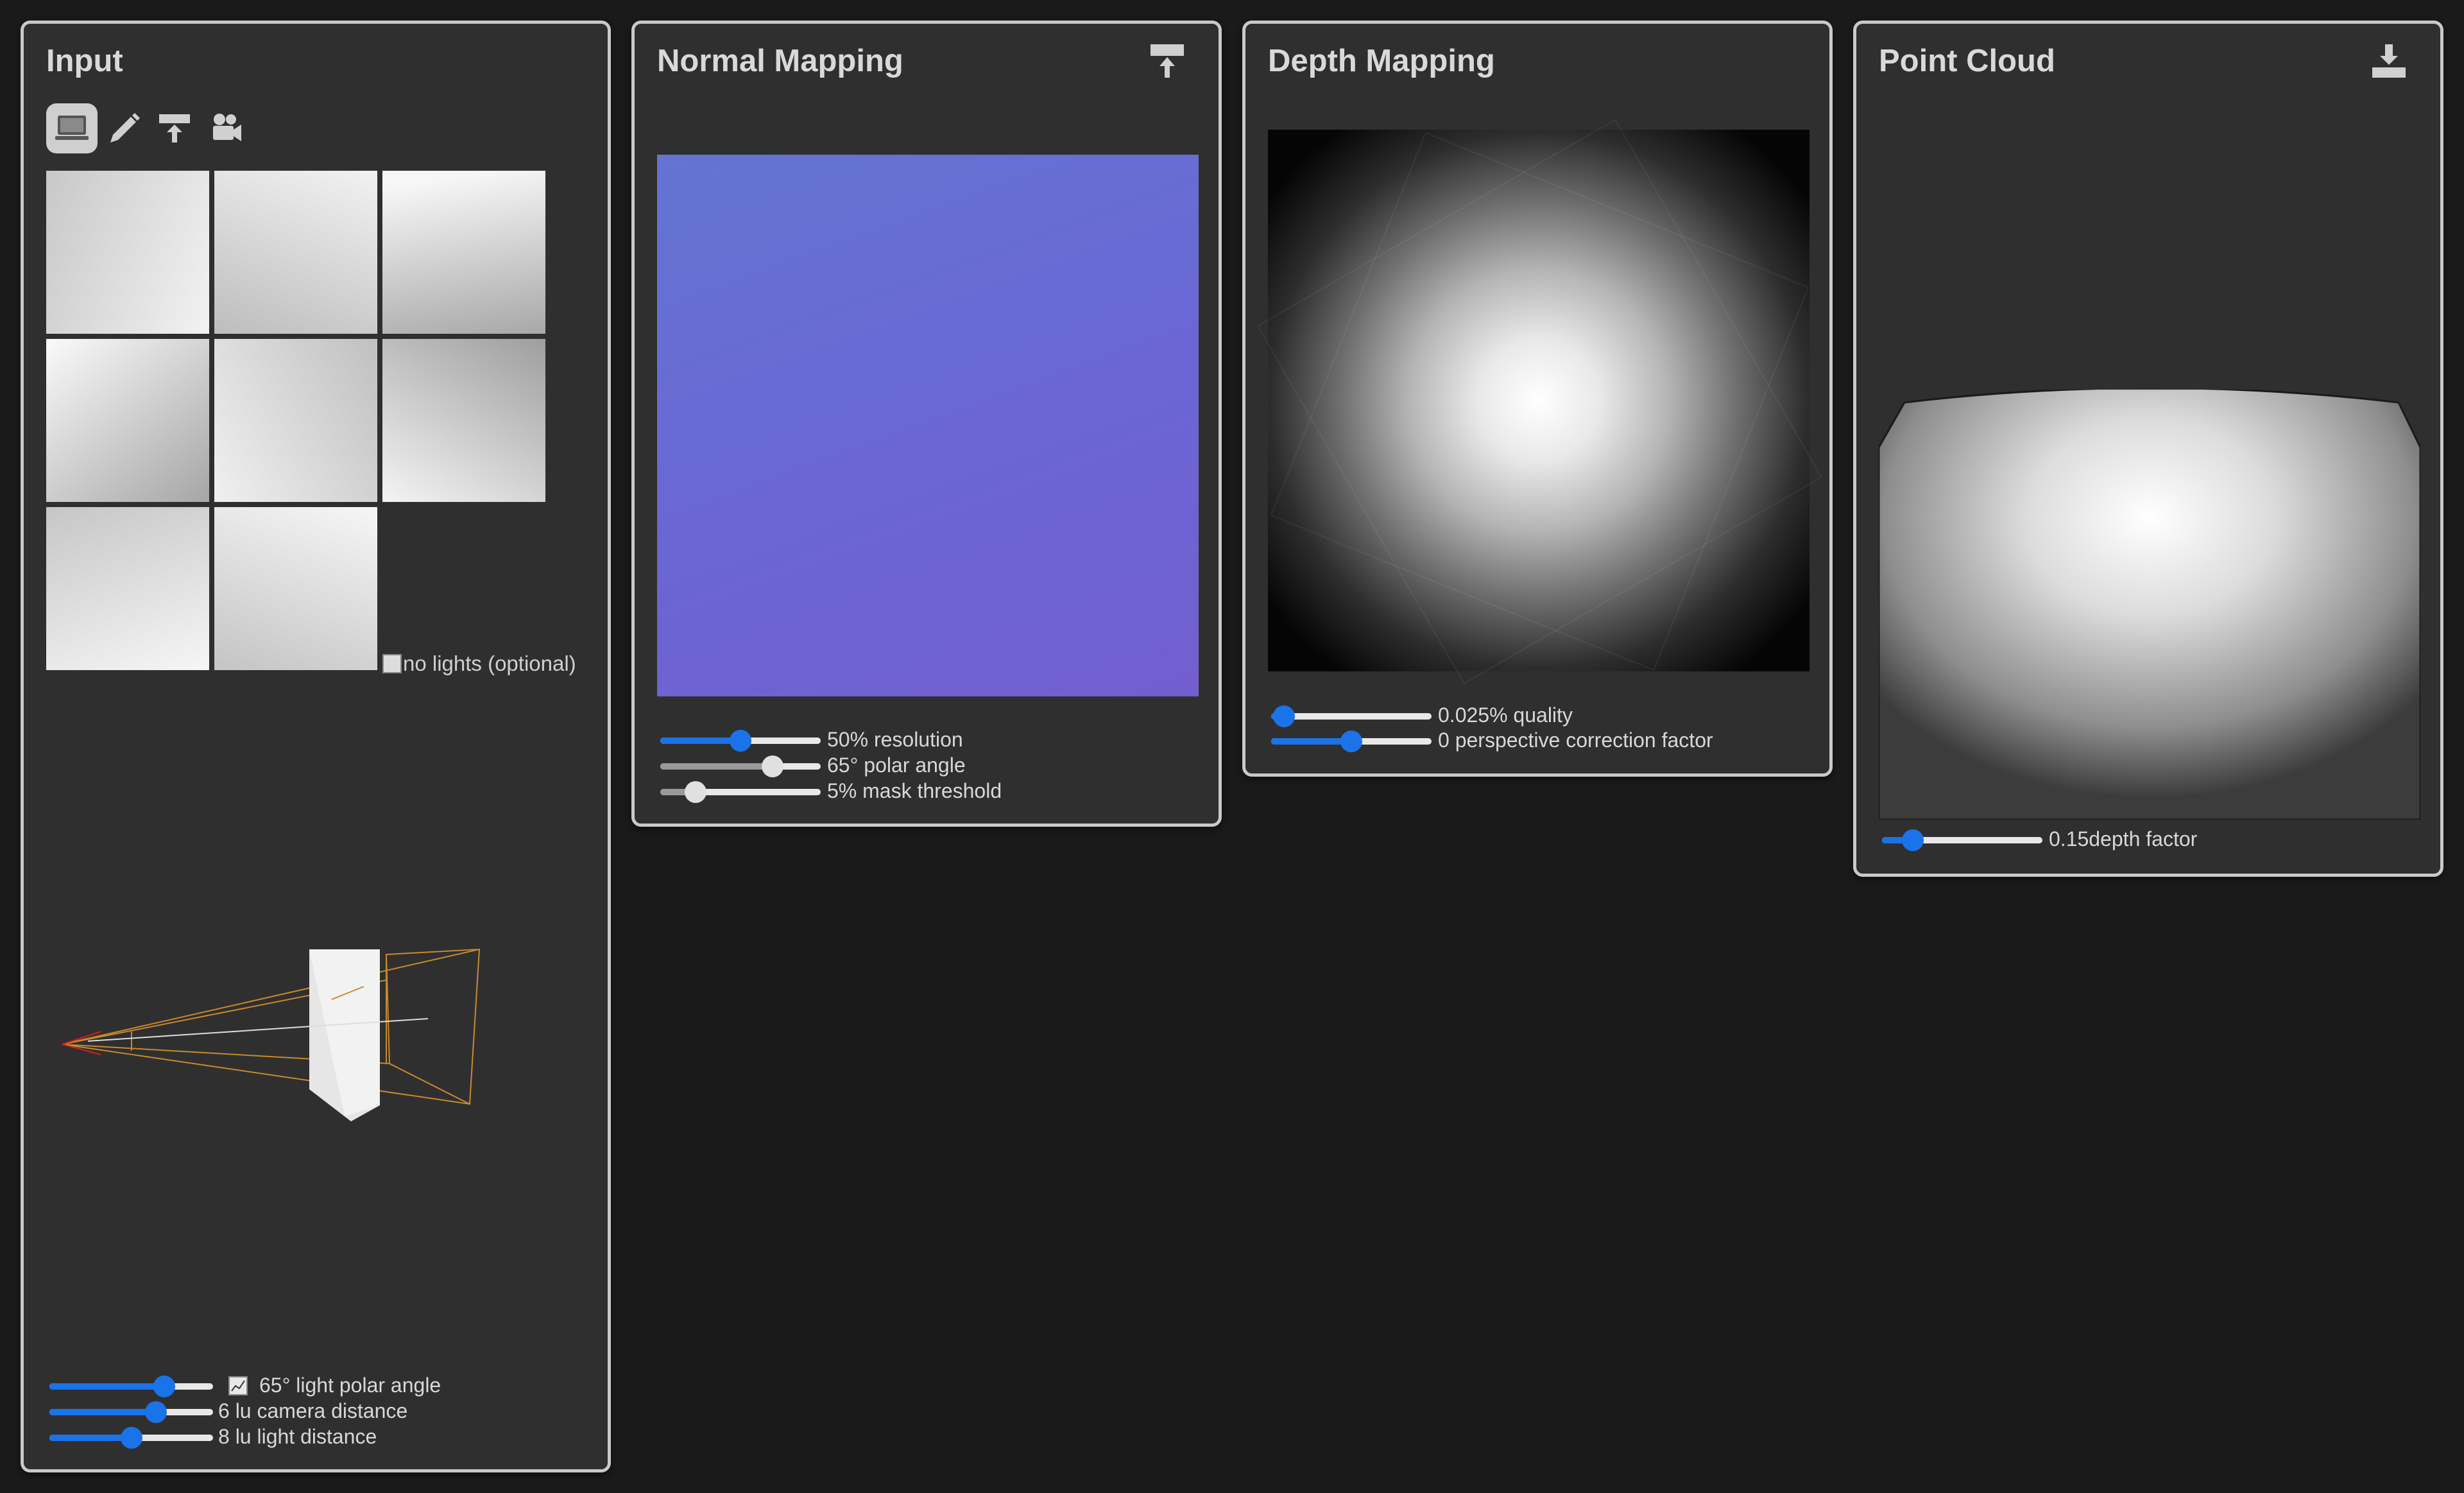  I want to click on tool-camera-button, so click(226, 128).